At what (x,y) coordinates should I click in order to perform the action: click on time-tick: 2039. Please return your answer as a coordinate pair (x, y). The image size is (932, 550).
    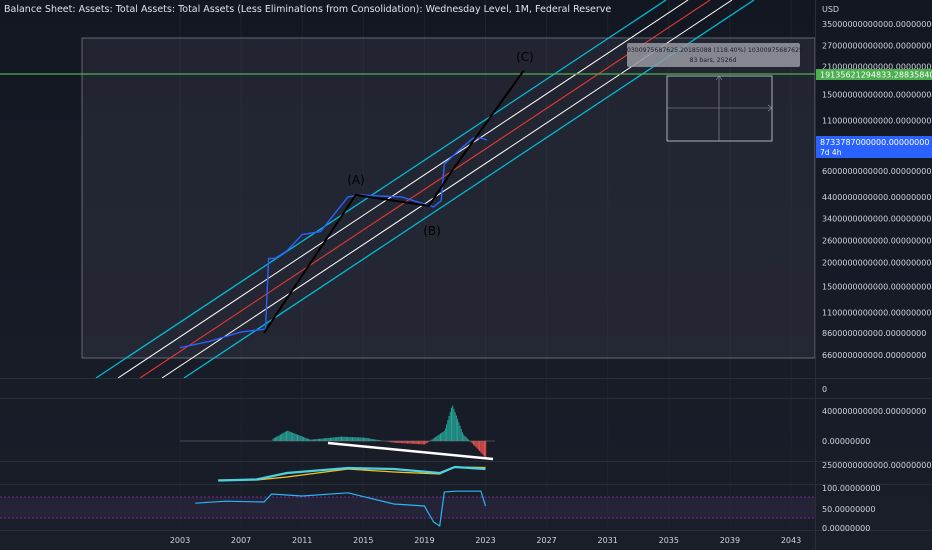
    Looking at the image, I should click on (730, 540).